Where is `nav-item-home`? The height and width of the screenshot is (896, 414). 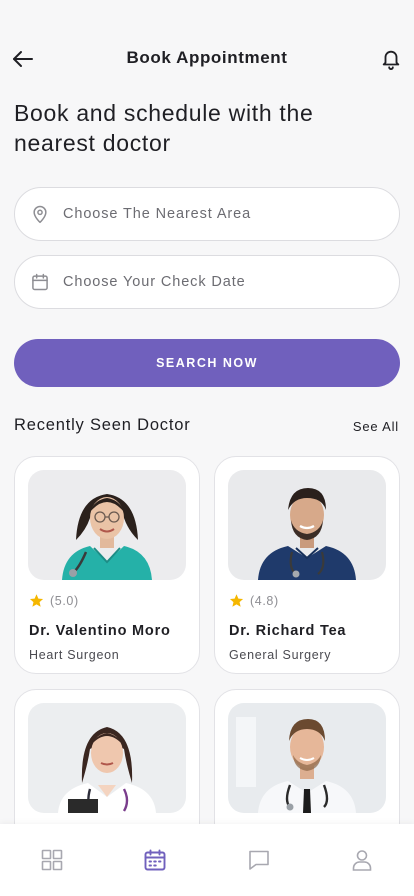
nav-item-home is located at coordinates (52, 860).